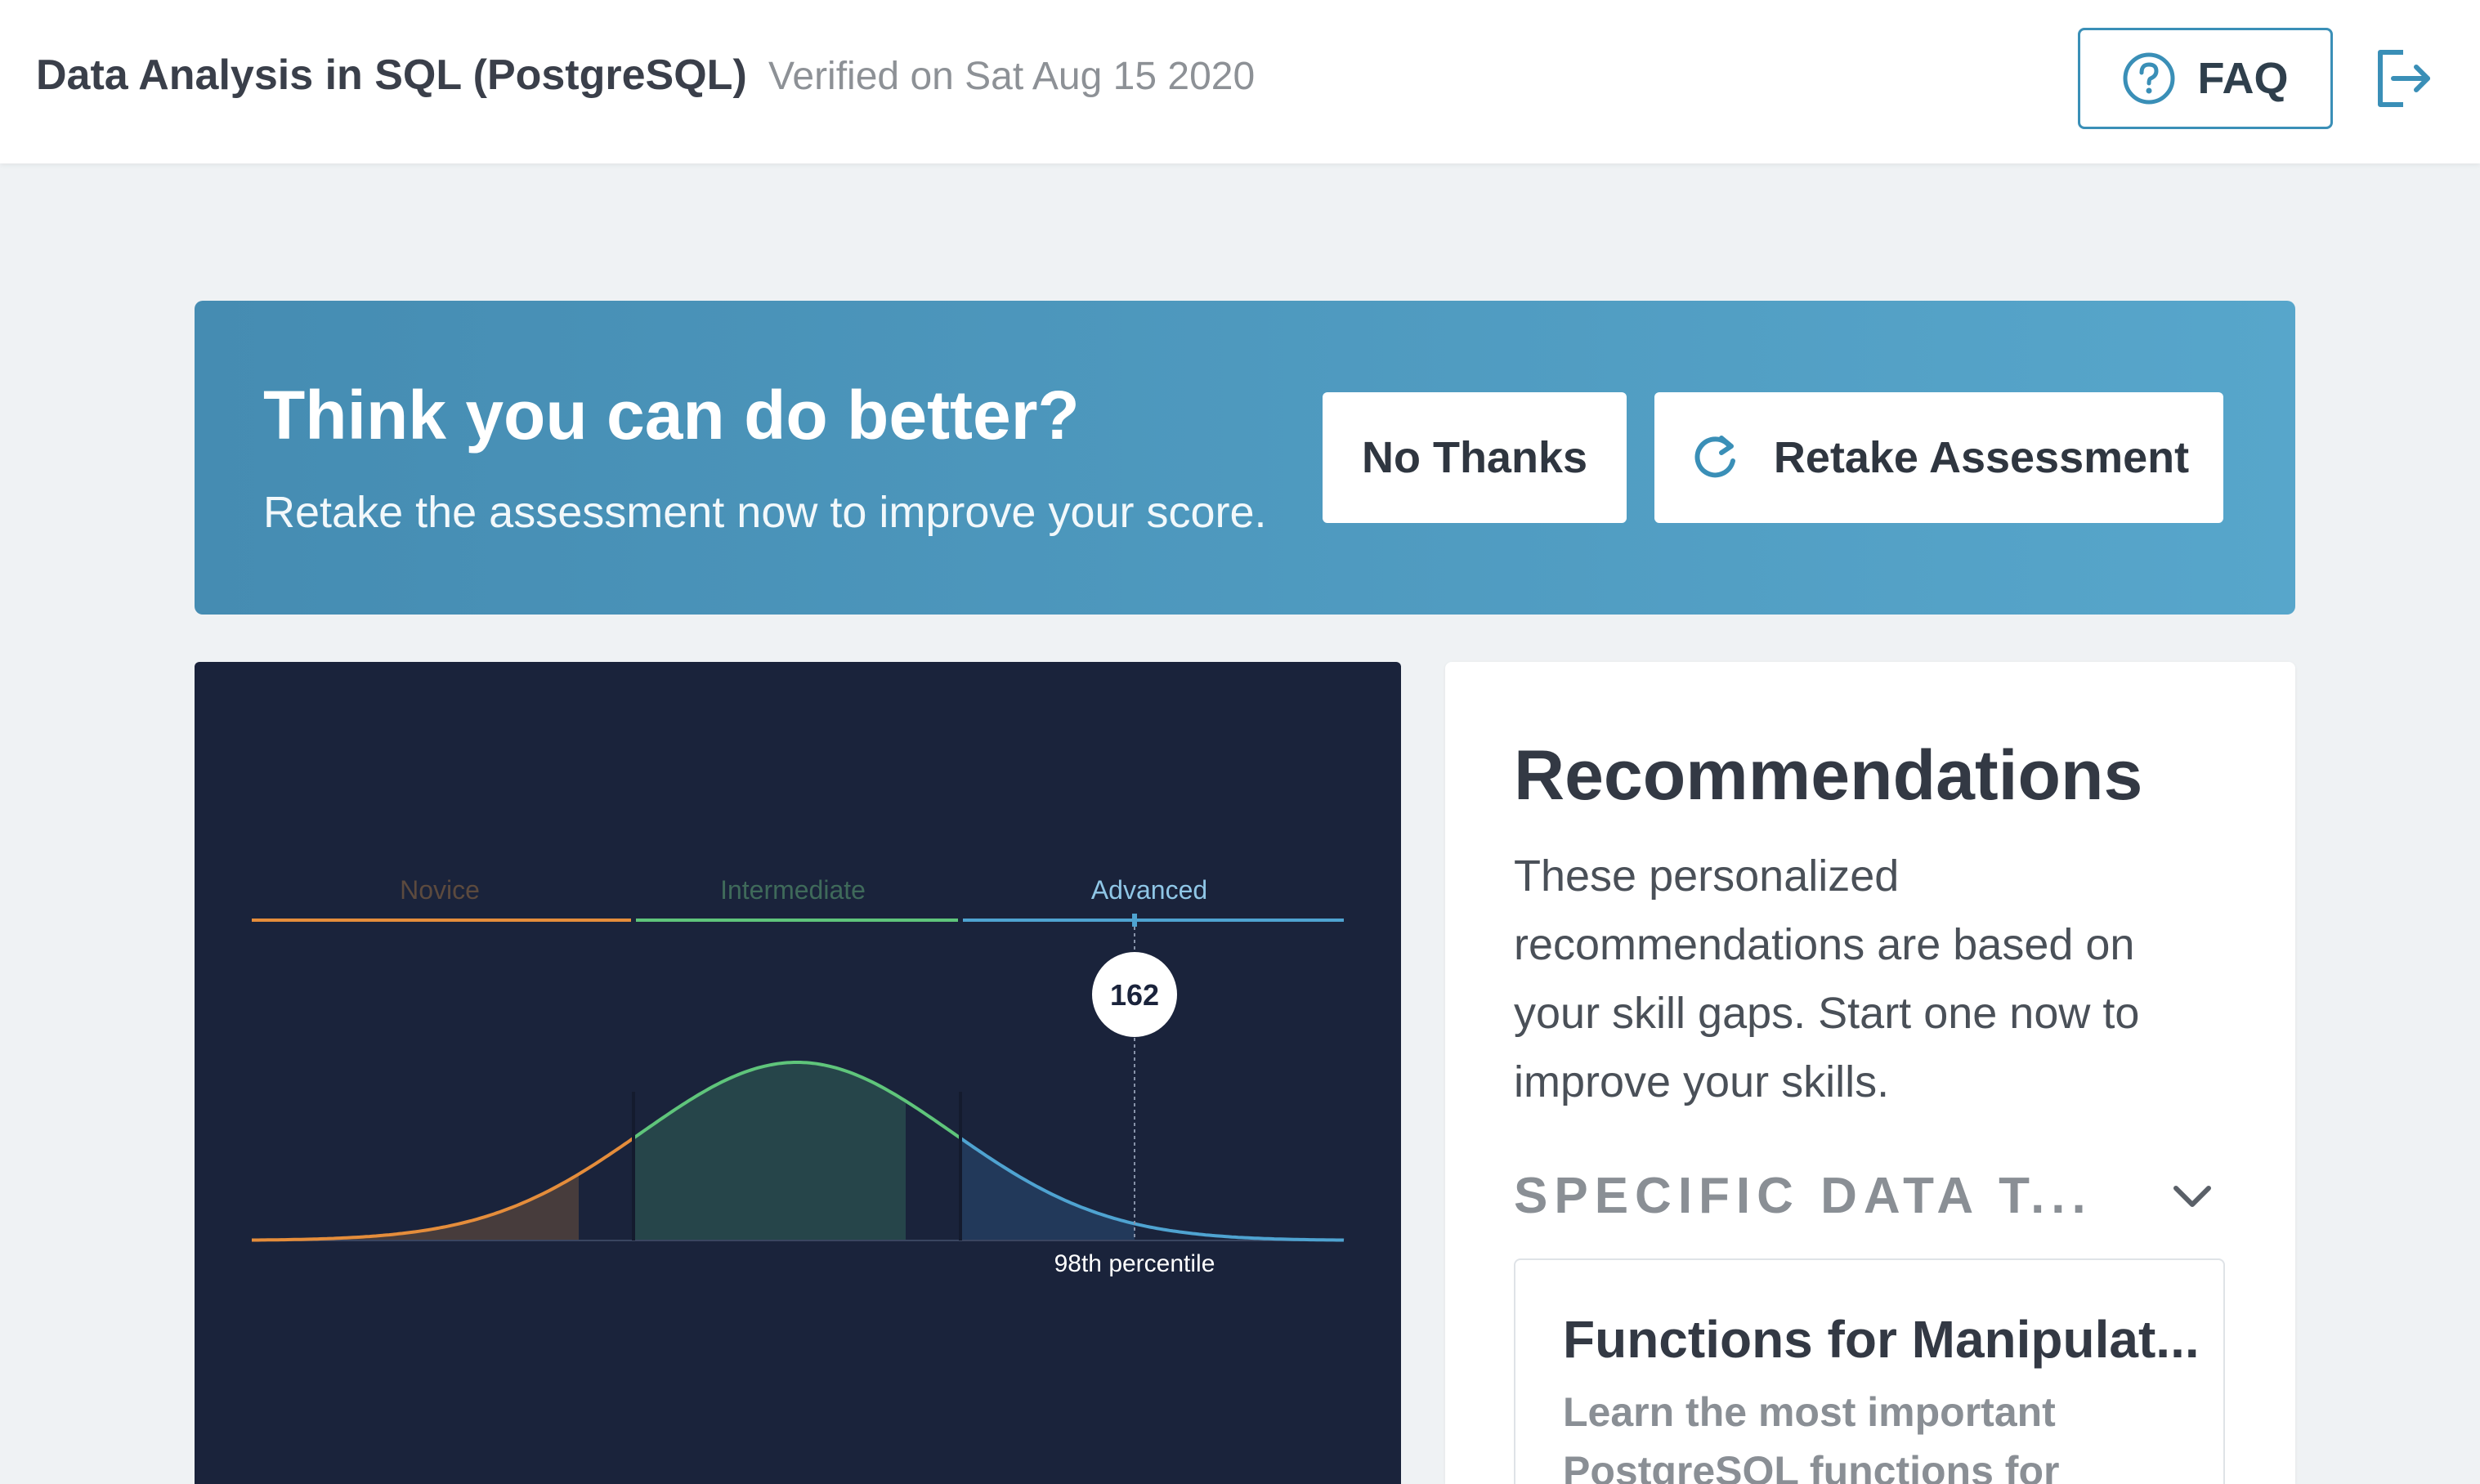  I want to click on faq-label: FAQ, so click(2243, 78).